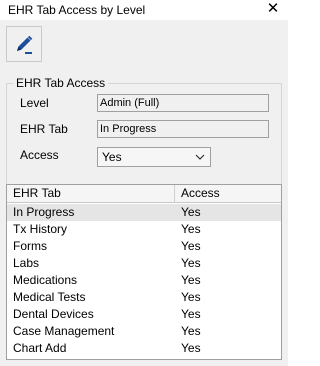 This screenshot has width=320, height=366. I want to click on level-label: Level, so click(34, 103).